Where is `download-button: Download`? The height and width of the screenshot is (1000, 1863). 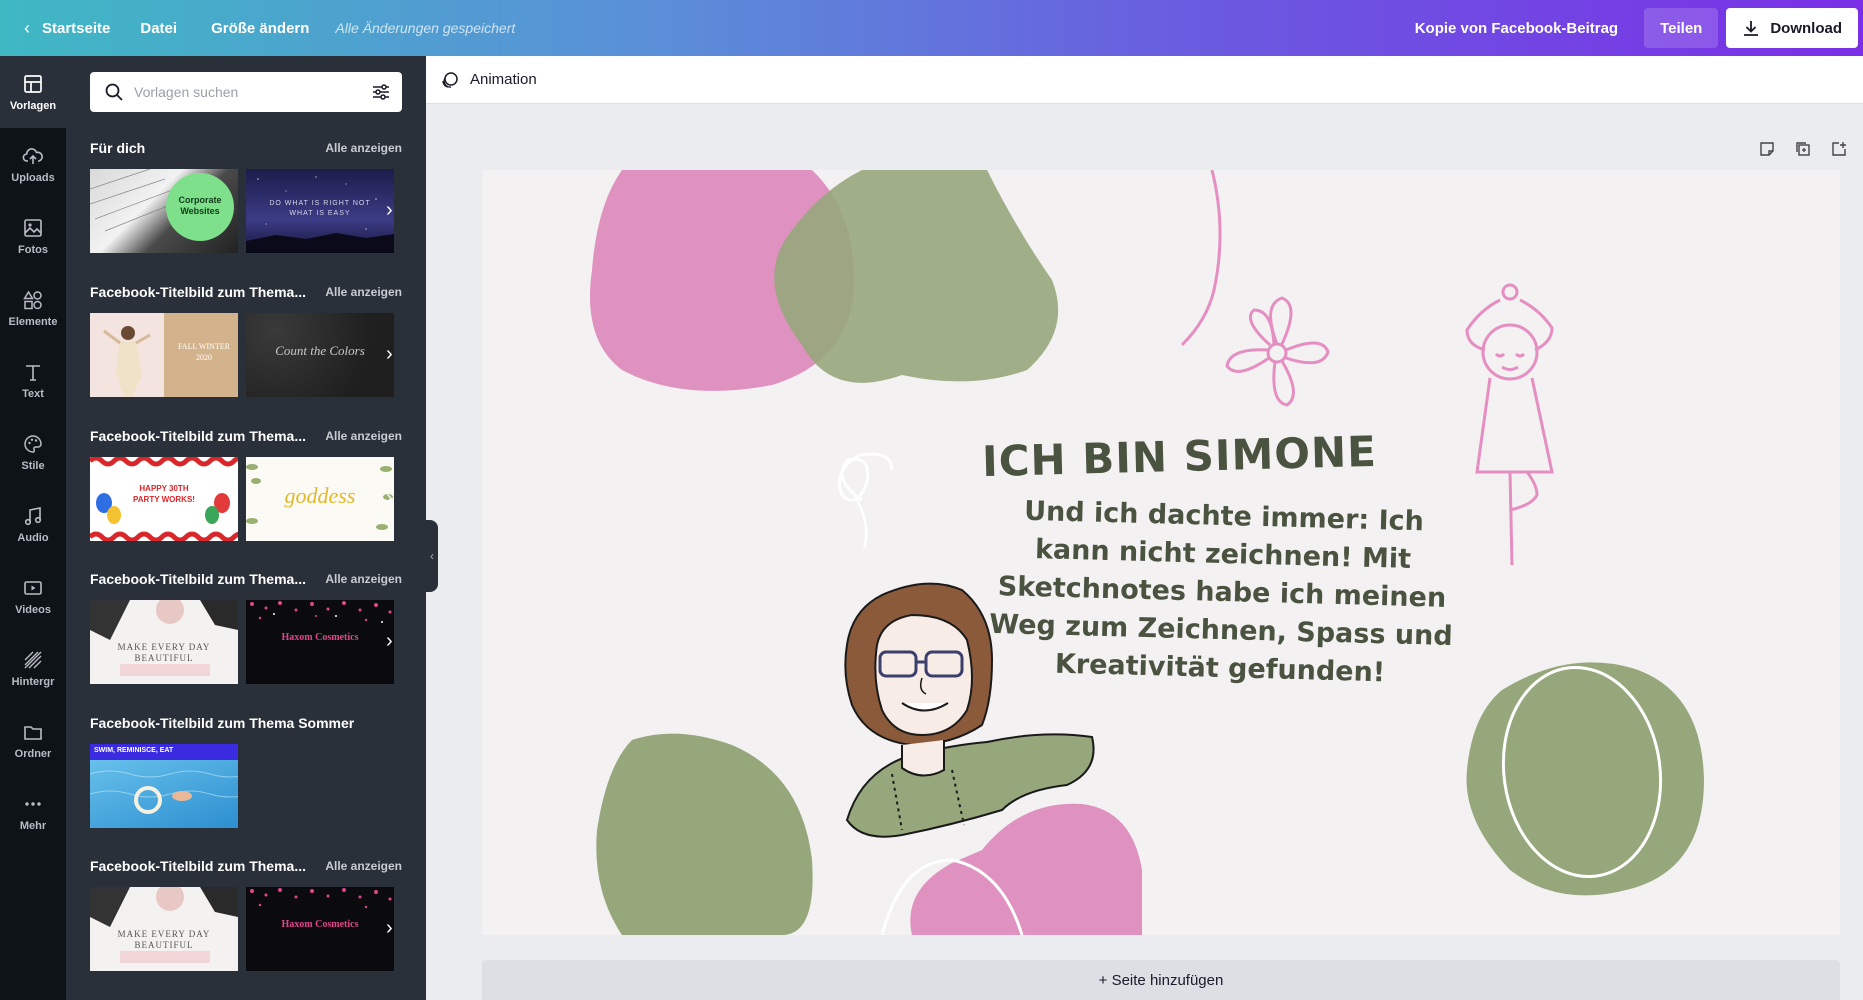
download-button: Download is located at coordinates (1792, 28).